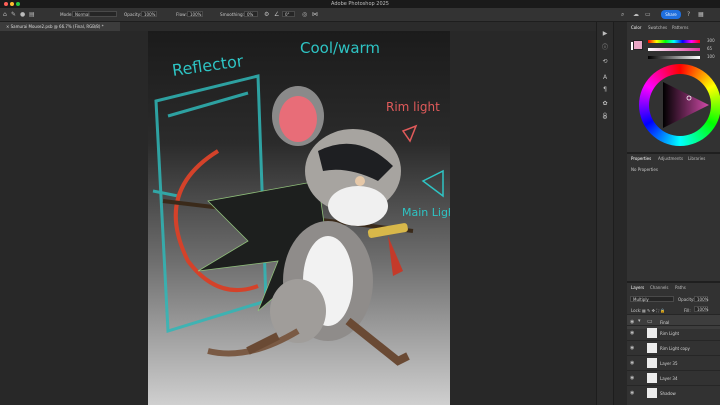 The width and height of the screenshot is (720, 405). What do you see at coordinates (315, 14) in the screenshot?
I see `symmetry-icon: ⋈` at bounding box center [315, 14].